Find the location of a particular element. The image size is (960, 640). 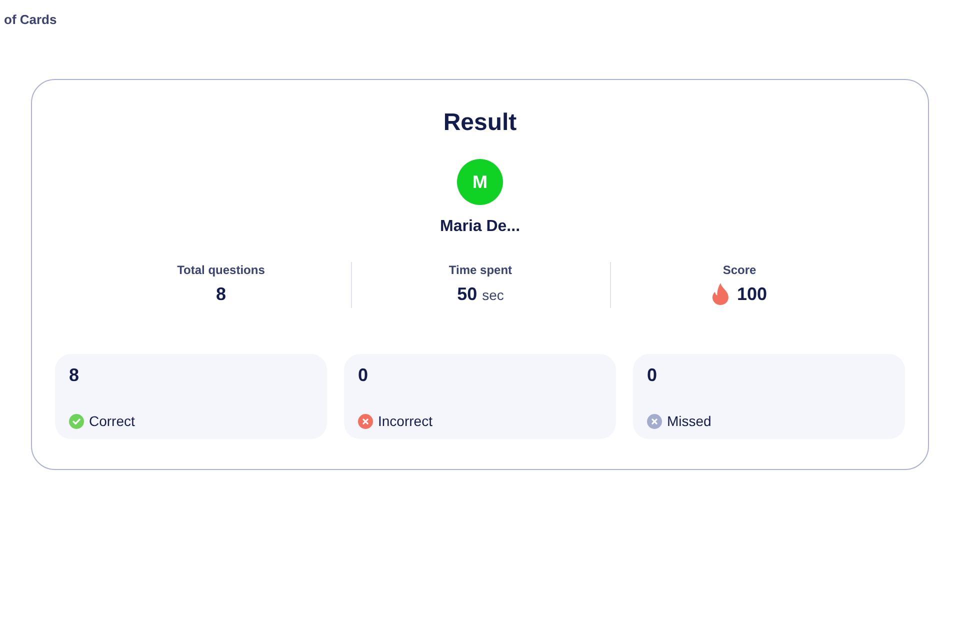

flame-icon is located at coordinates (720, 294).